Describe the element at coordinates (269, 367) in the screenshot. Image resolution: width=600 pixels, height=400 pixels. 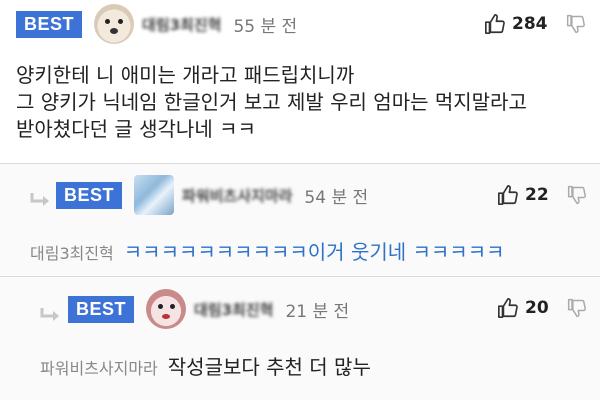
I see `reply-body: 작성글보다 추천 더 많누` at that location.